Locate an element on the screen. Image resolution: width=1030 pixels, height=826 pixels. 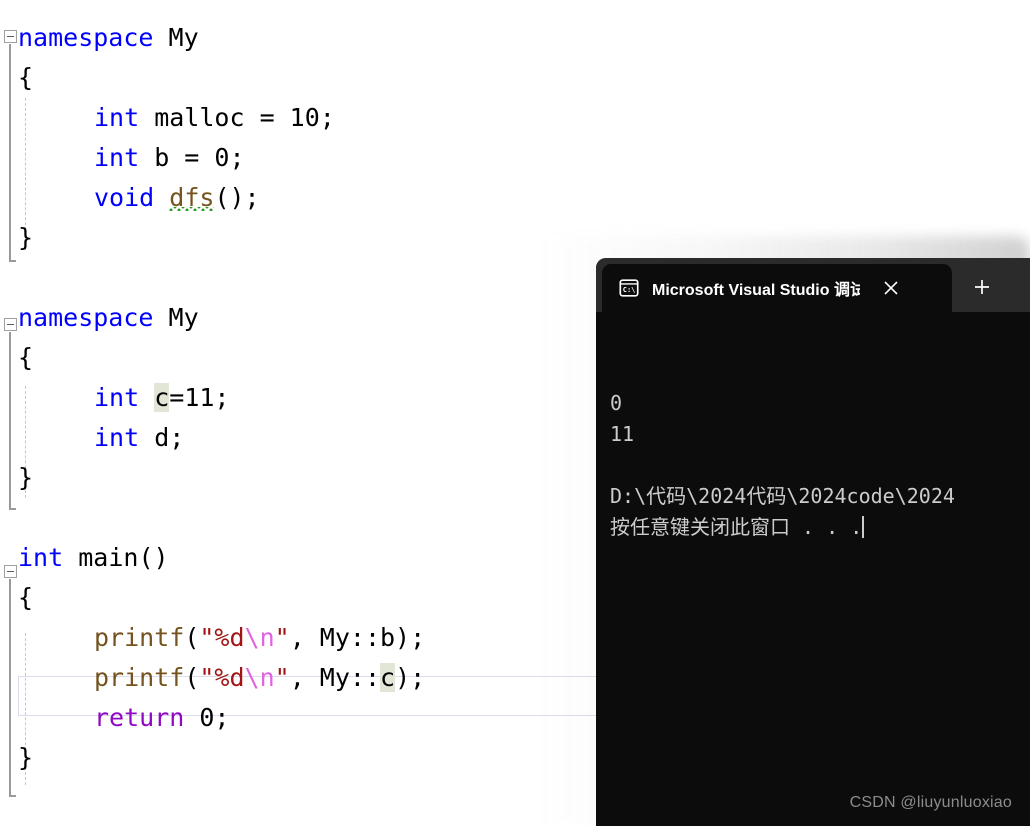
code-token: d; is located at coordinates (162, 437).